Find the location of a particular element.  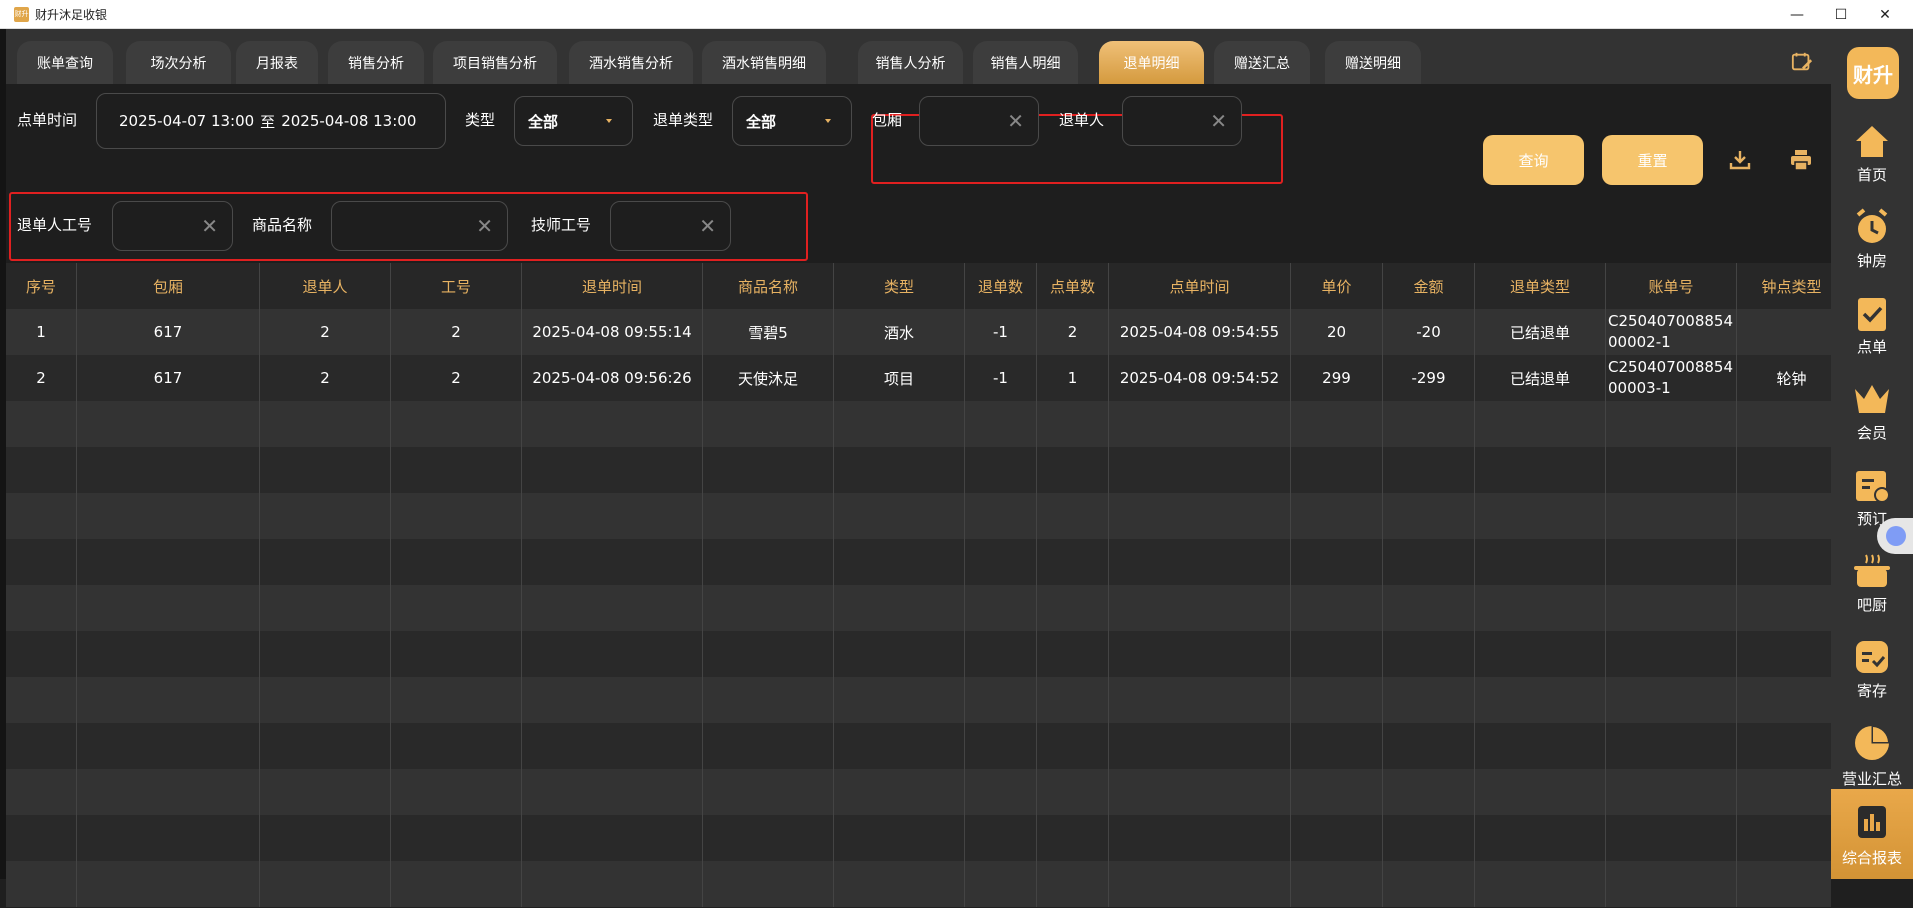

column-header: 钟点类型 is located at coordinates (1784, 286).